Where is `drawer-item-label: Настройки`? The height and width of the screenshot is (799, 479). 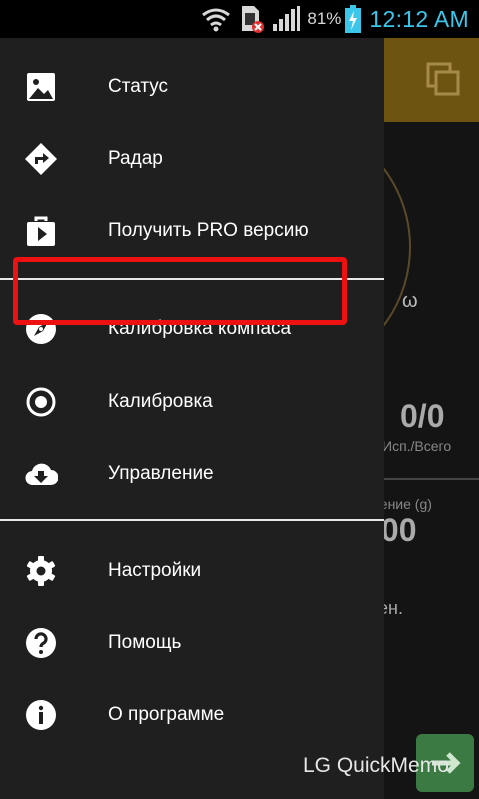 drawer-item-label: Настройки is located at coordinates (155, 570).